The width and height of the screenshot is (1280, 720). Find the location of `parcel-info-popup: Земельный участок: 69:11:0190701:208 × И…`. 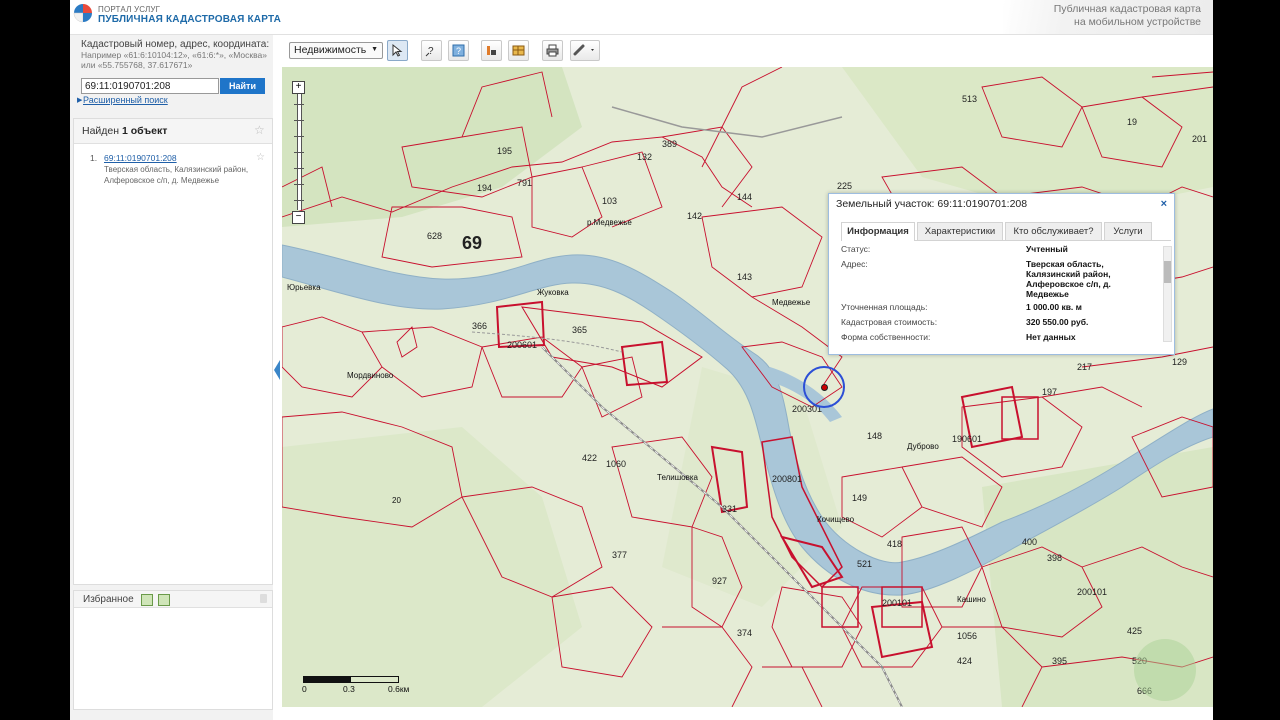

parcel-info-popup: Земельный участок: 69:11:0190701:208 × И… is located at coordinates (1001, 274).